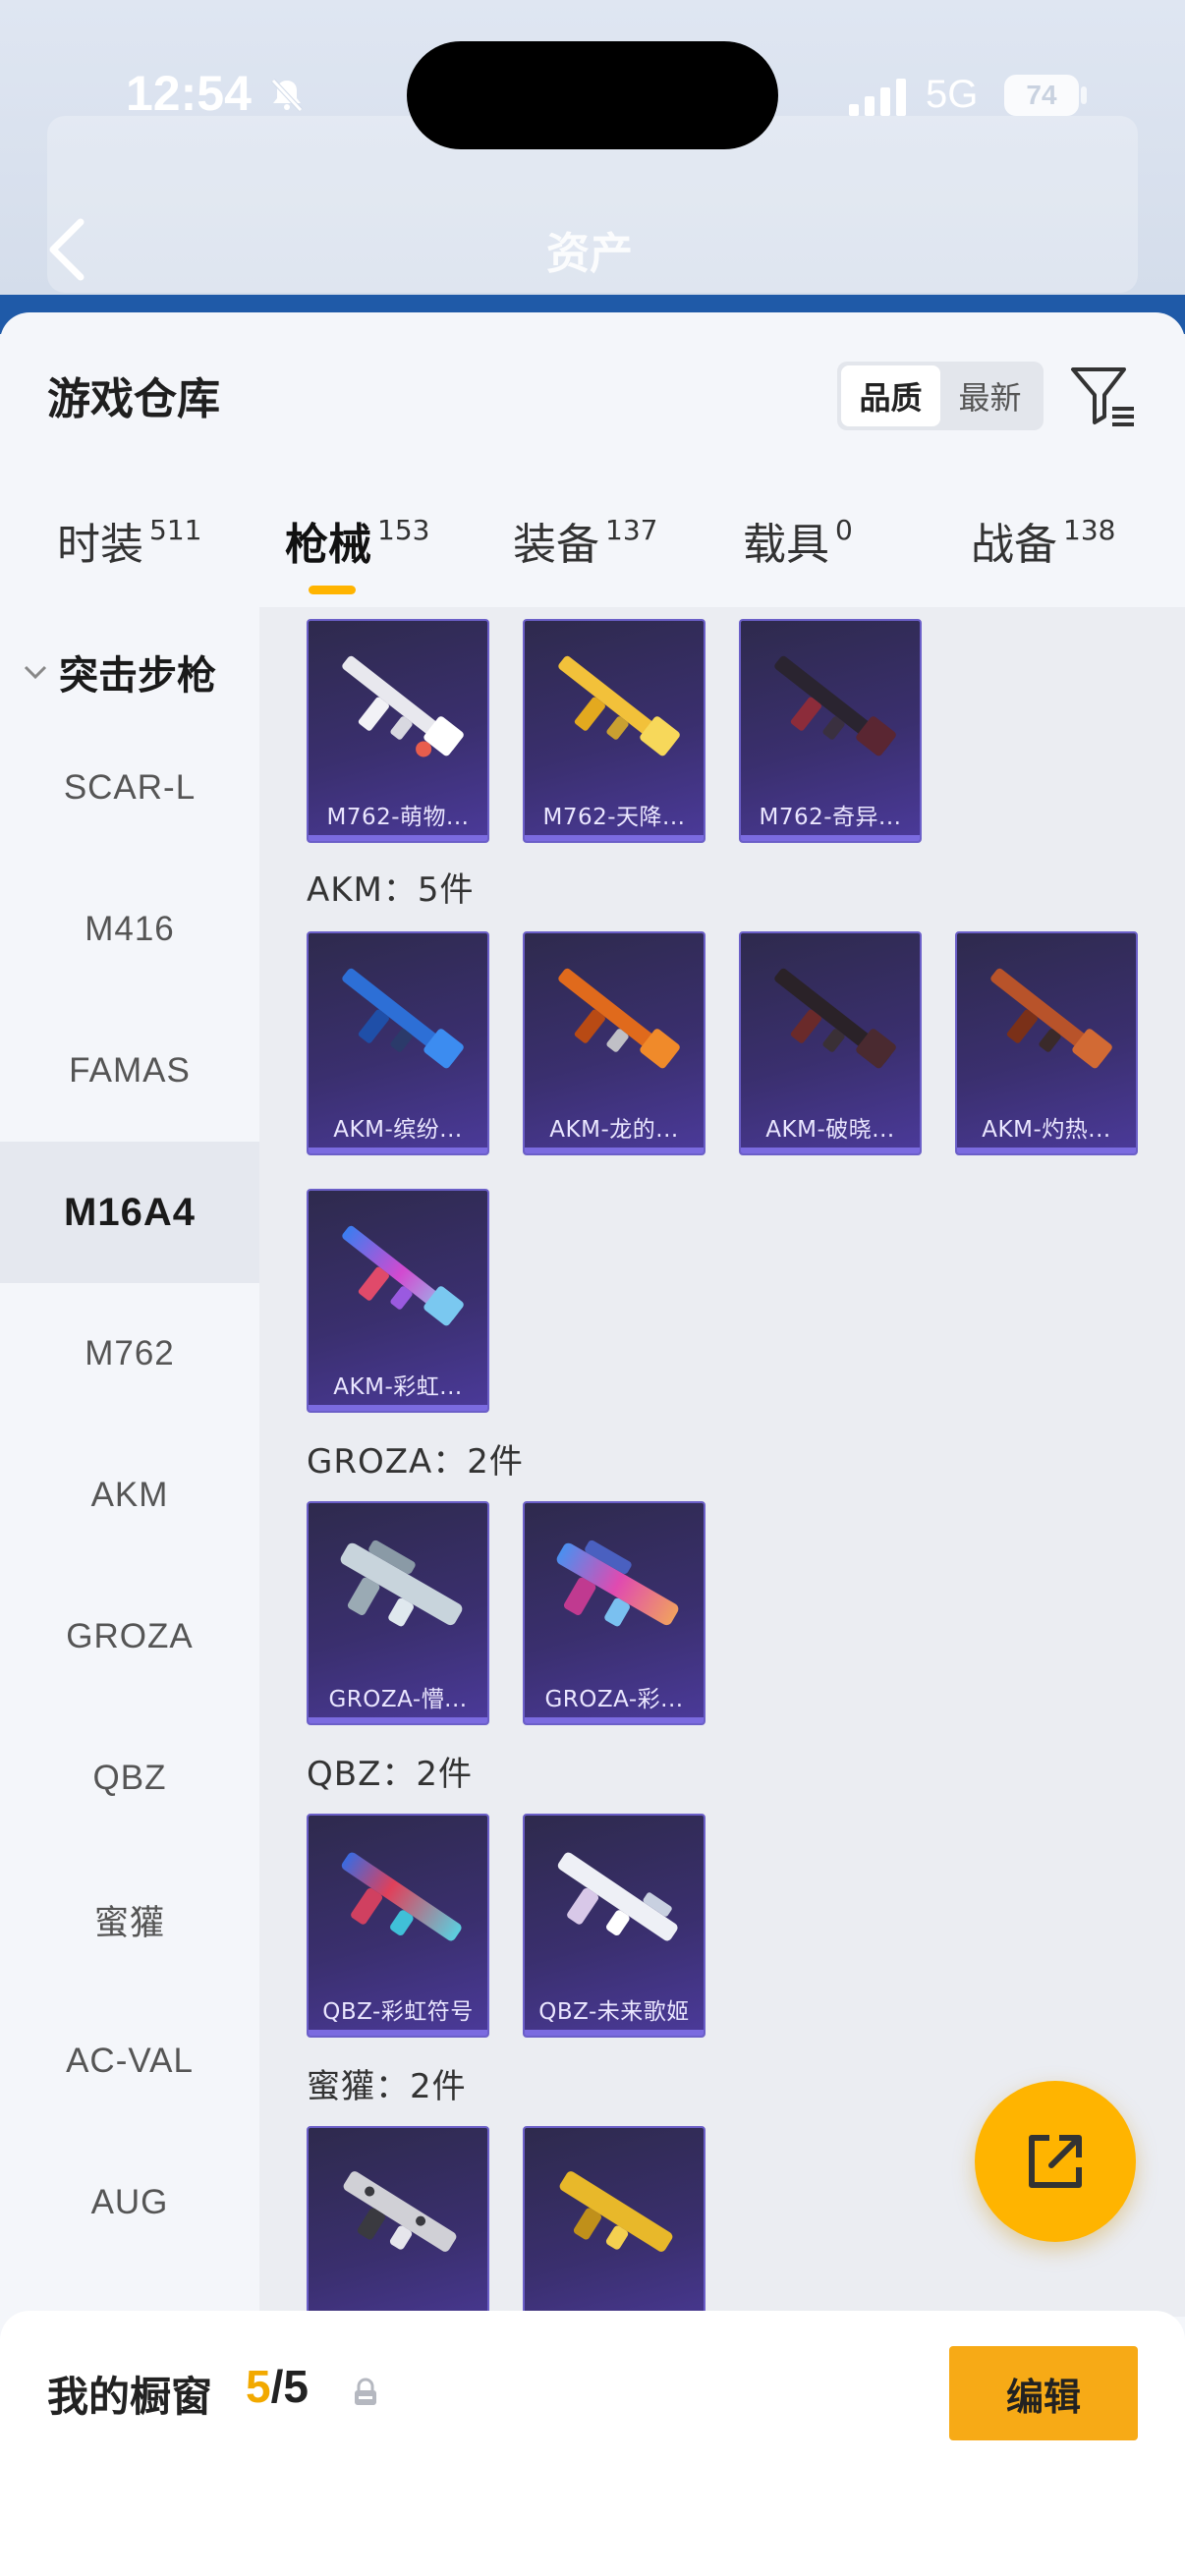  Describe the element at coordinates (130, 1495) in the screenshot. I see `sidebar-item-akm: AKM` at that location.